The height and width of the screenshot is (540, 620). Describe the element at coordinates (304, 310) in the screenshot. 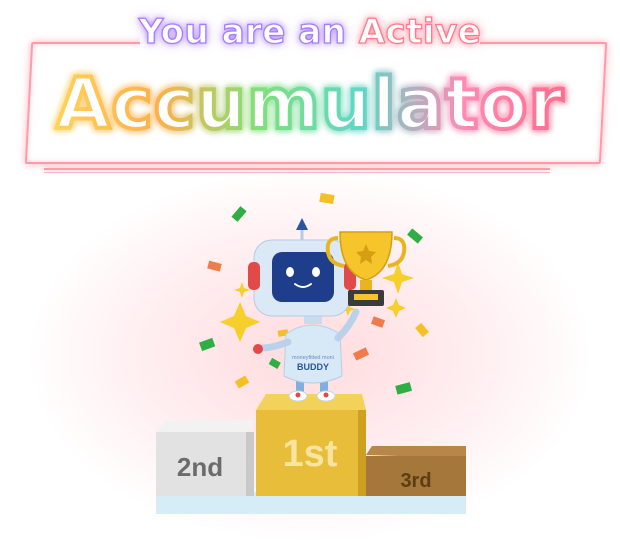

I see `robot-mascot: moneyfitted moni BUDDY` at that location.